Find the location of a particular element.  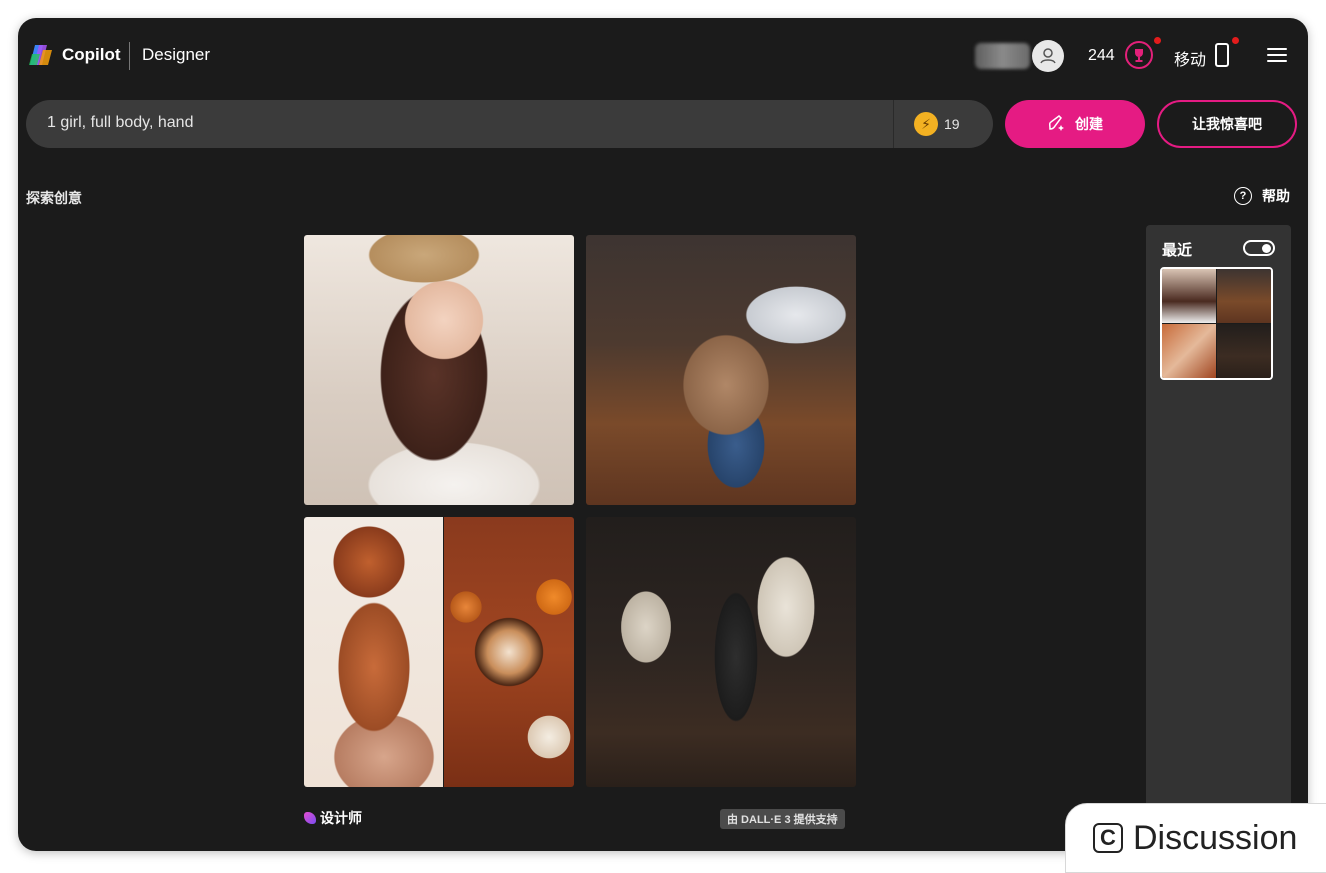

help-question-icon: ? is located at coordinates (1243, 196).